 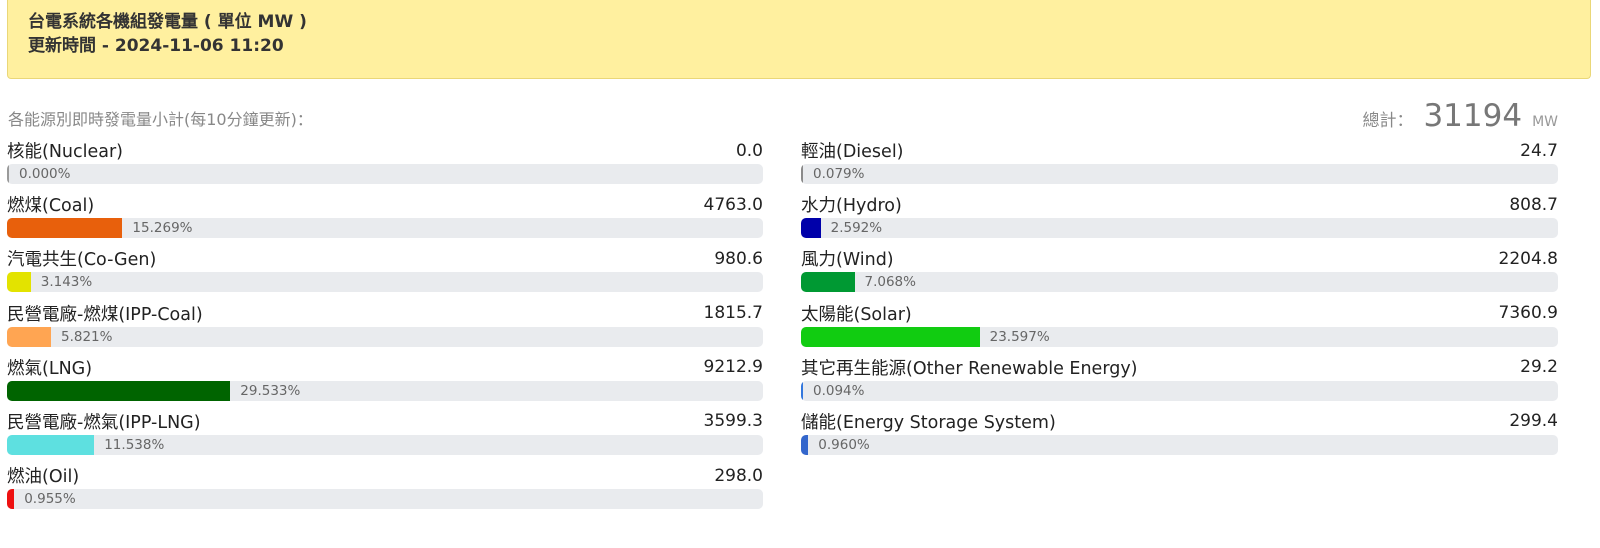 I want to click on energy-name: 燃氣(LNG), so click(x=50, y=368).